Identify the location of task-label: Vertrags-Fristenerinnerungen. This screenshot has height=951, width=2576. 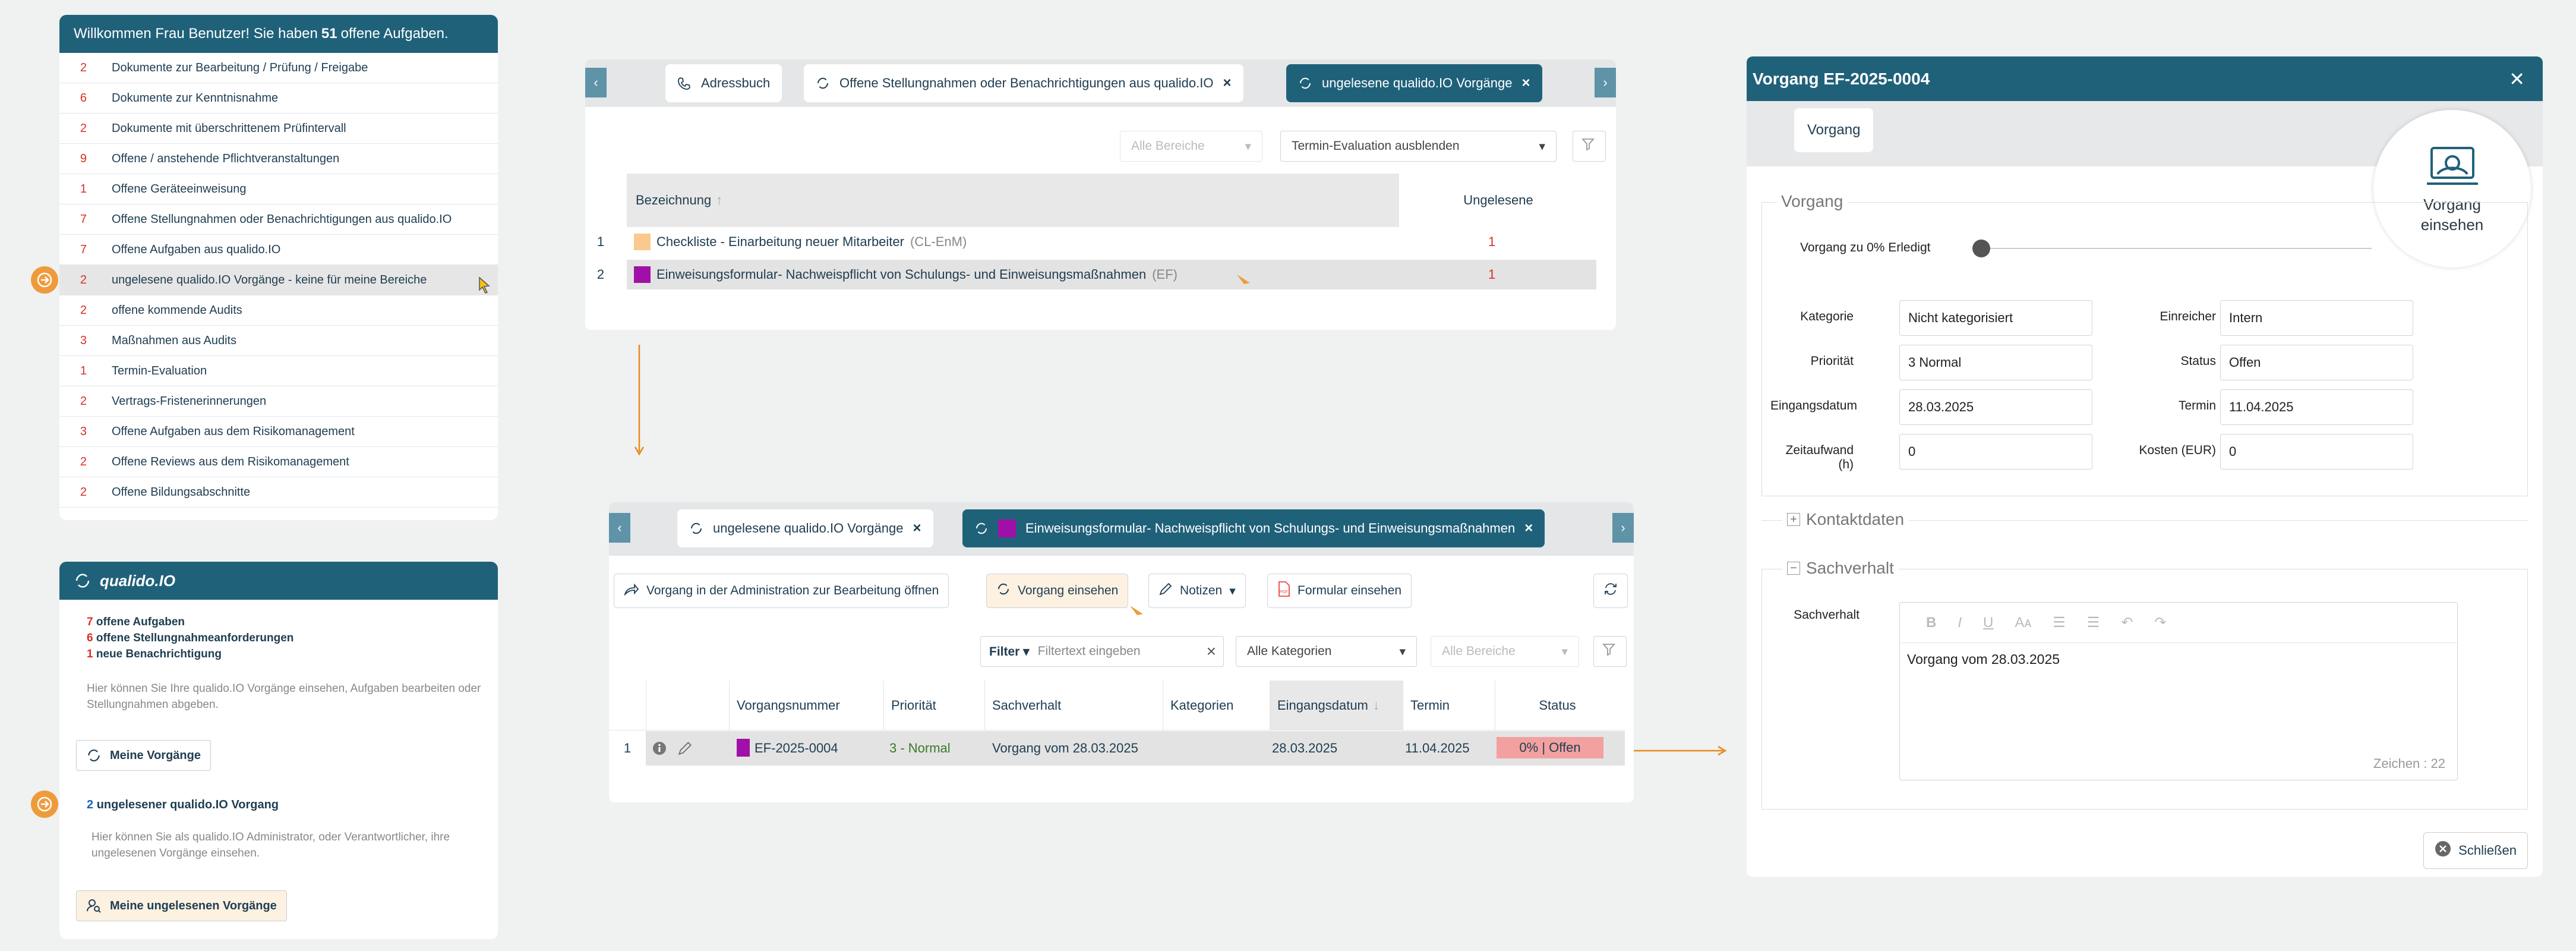
(189, 401).